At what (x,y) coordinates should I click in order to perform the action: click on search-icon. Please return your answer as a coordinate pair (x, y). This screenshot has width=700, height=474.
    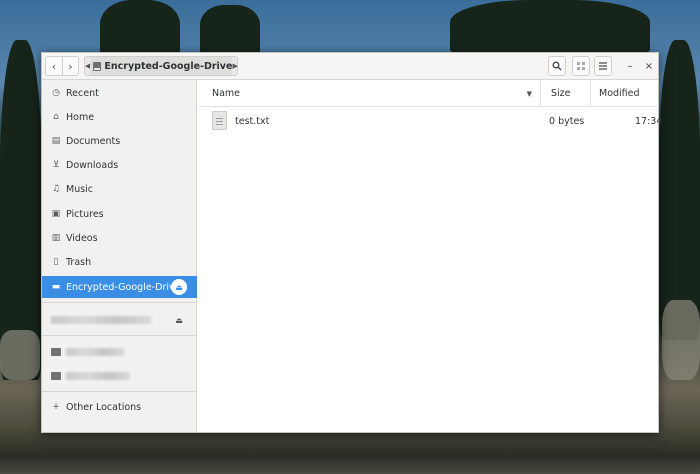
    Looking at the image, I should click on (557, 66).